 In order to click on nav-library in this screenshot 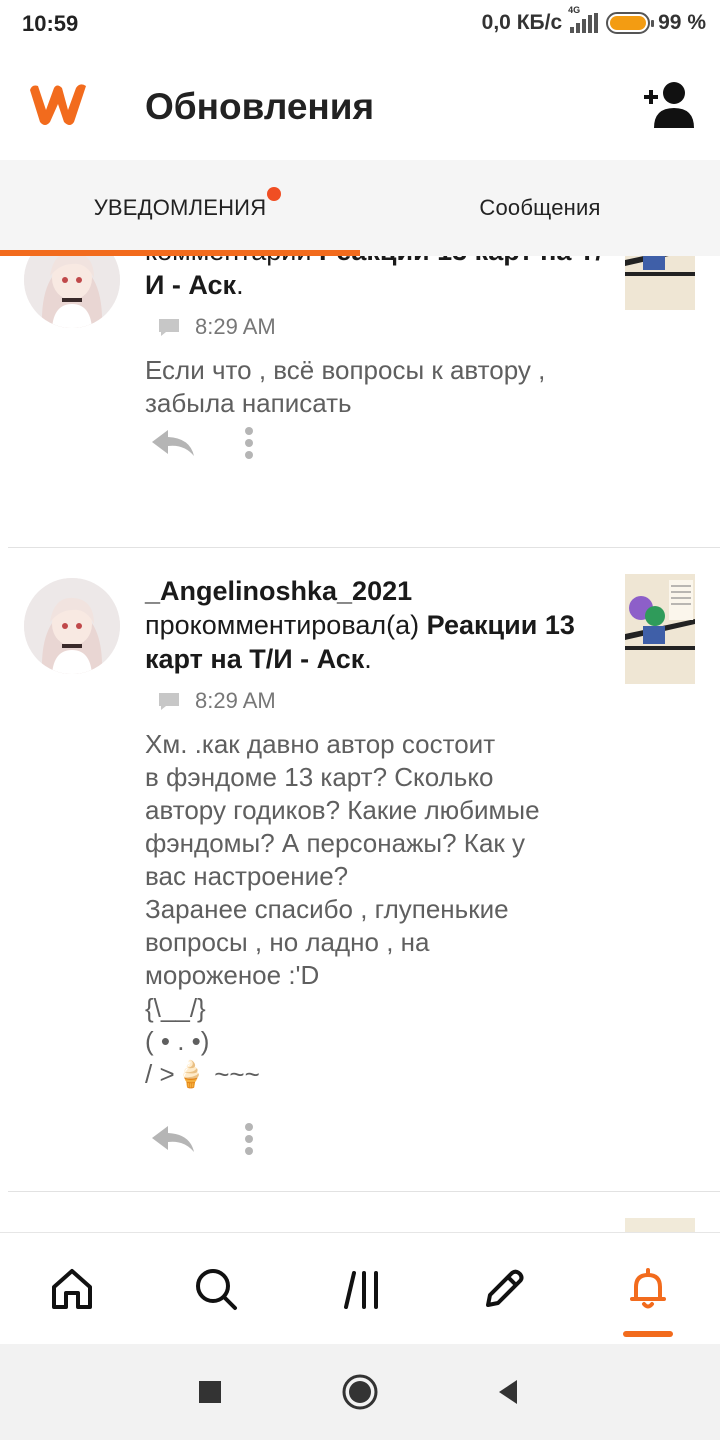, I will do `click(362, 1289)`.